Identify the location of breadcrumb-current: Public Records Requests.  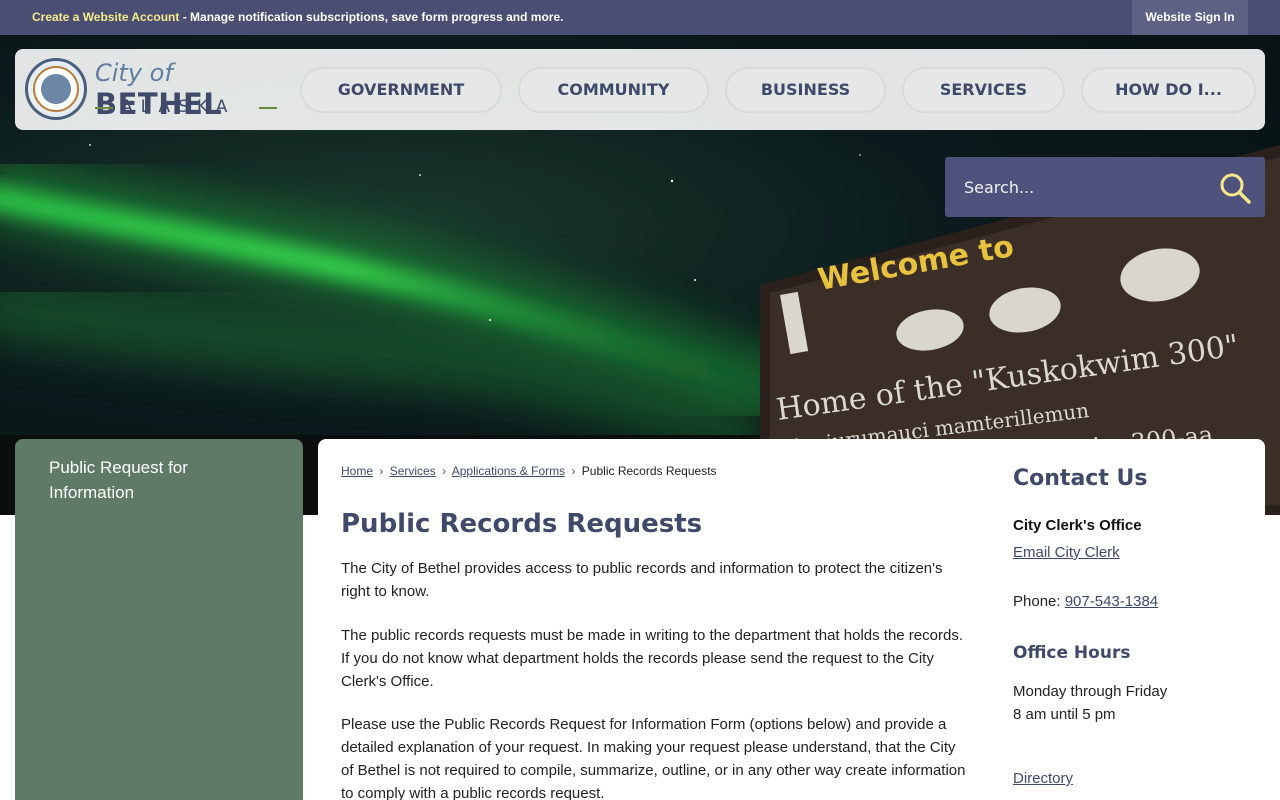
(649, 471).